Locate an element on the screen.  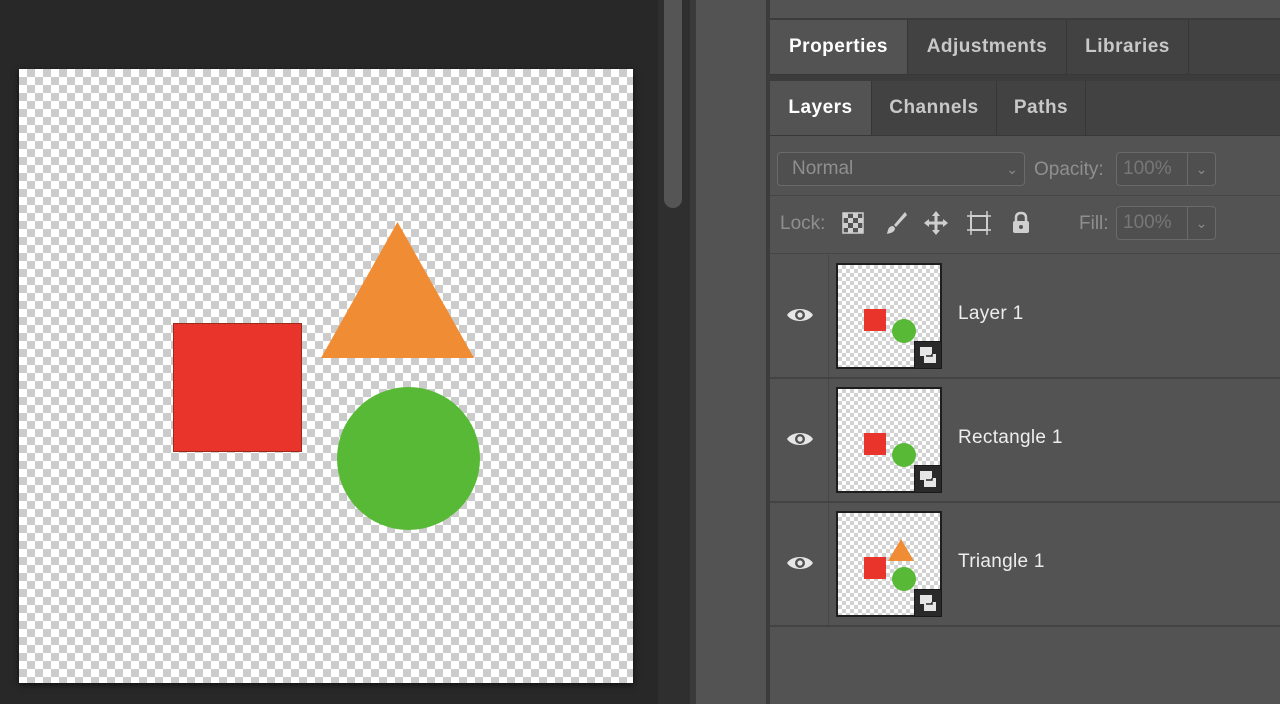
thumb-triangle is located at coordinates (901, 550).